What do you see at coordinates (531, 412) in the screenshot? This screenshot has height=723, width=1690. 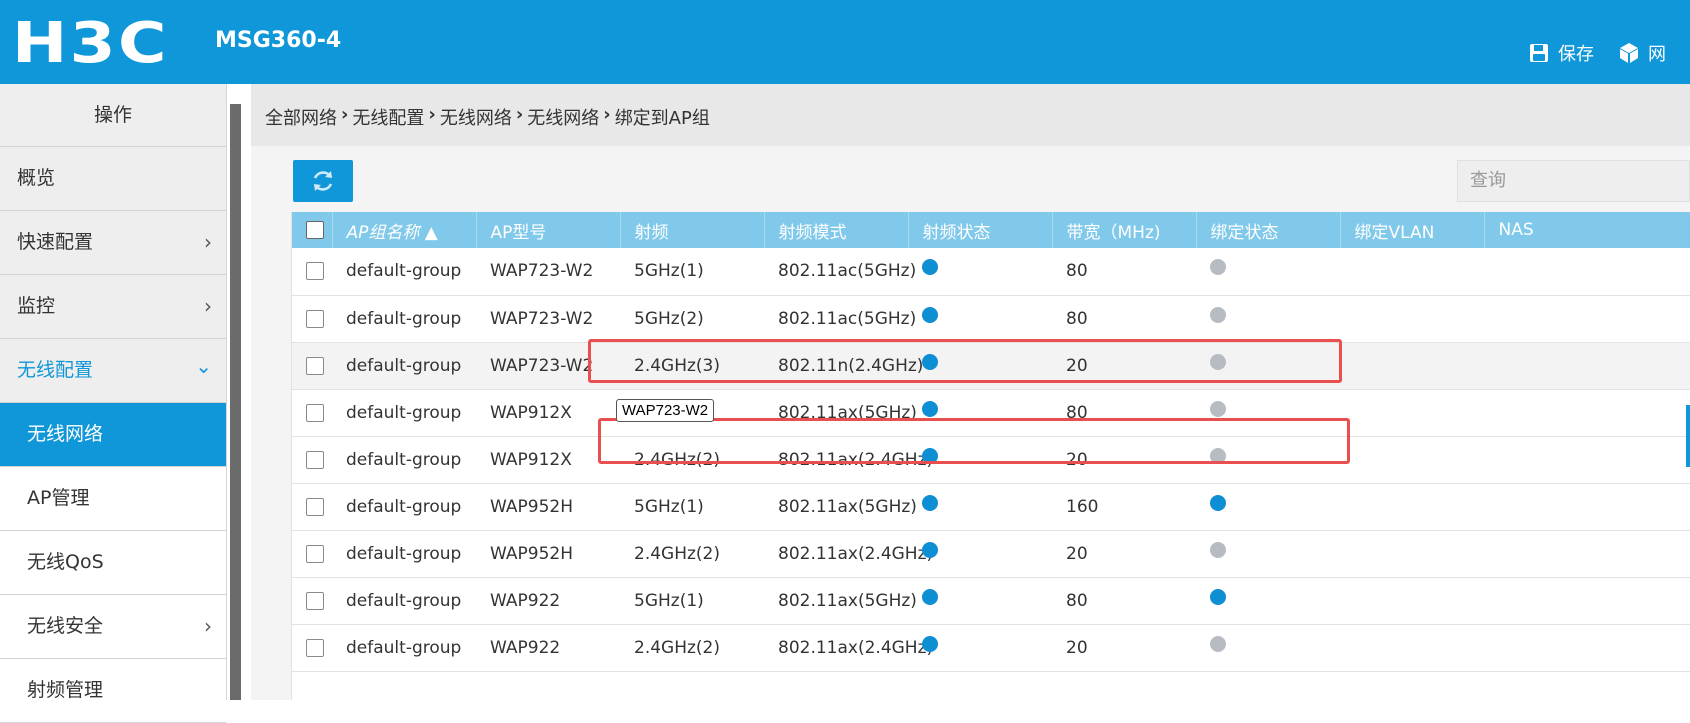 I see `cell-model: WAP912X` at bounding box center [531, 412].